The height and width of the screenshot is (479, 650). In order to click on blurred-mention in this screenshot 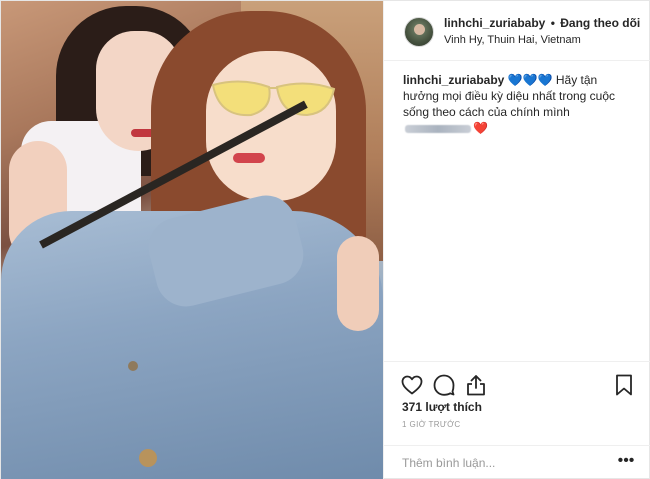, I will do `click(438, 128)`.